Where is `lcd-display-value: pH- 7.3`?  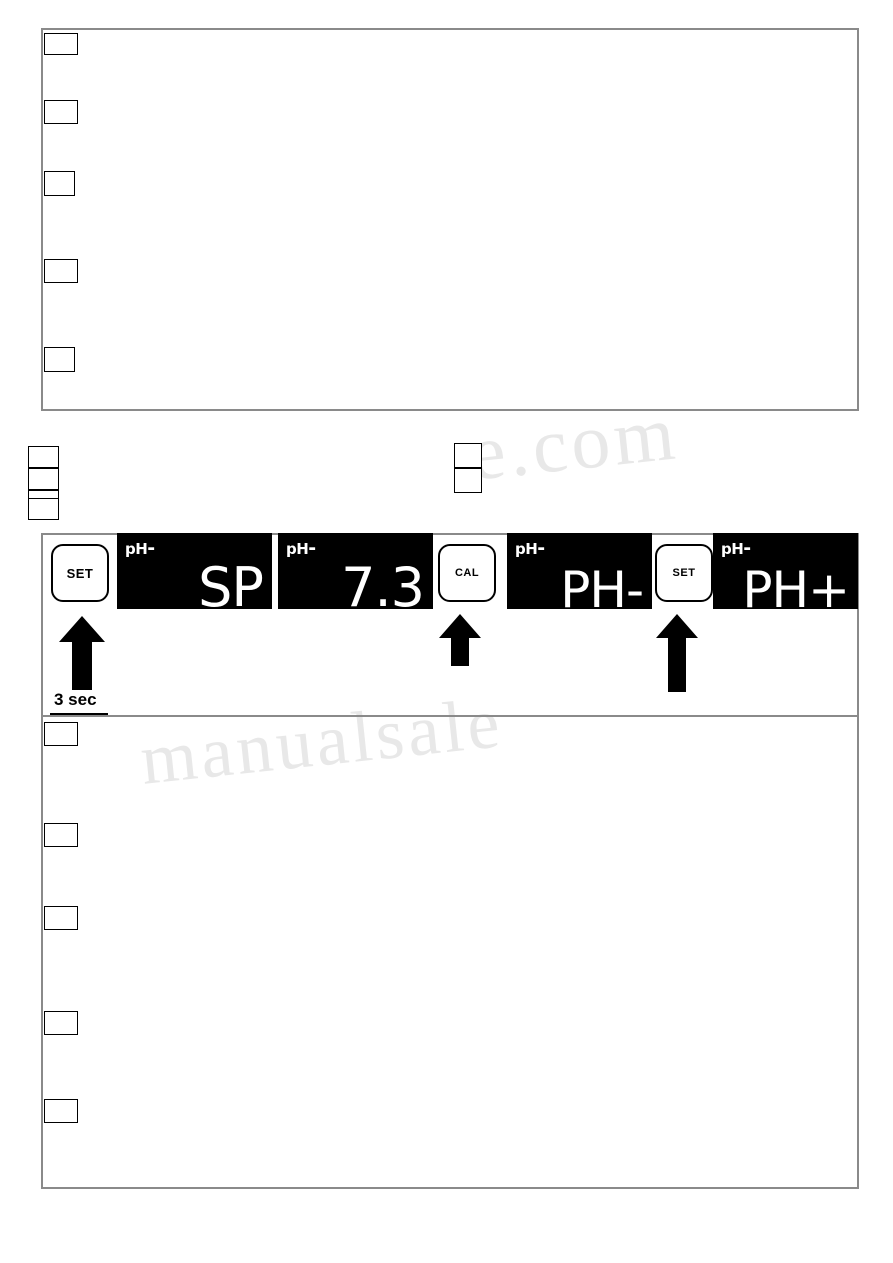
lcd-display-value: pH- 7.3 is located at coordinates (355, 571).